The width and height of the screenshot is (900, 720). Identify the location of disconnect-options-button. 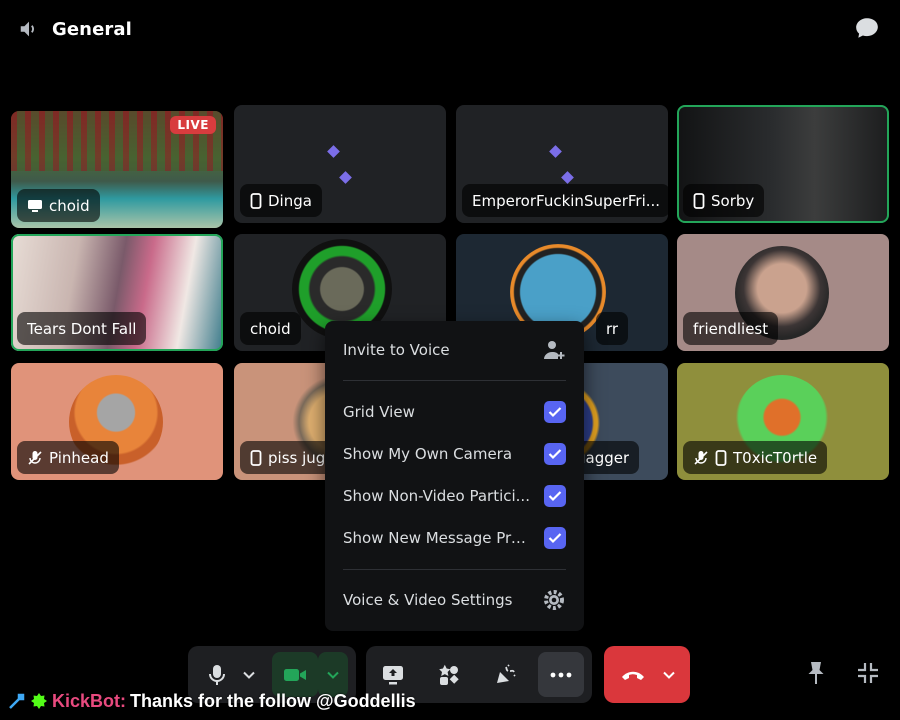
(669, 674).